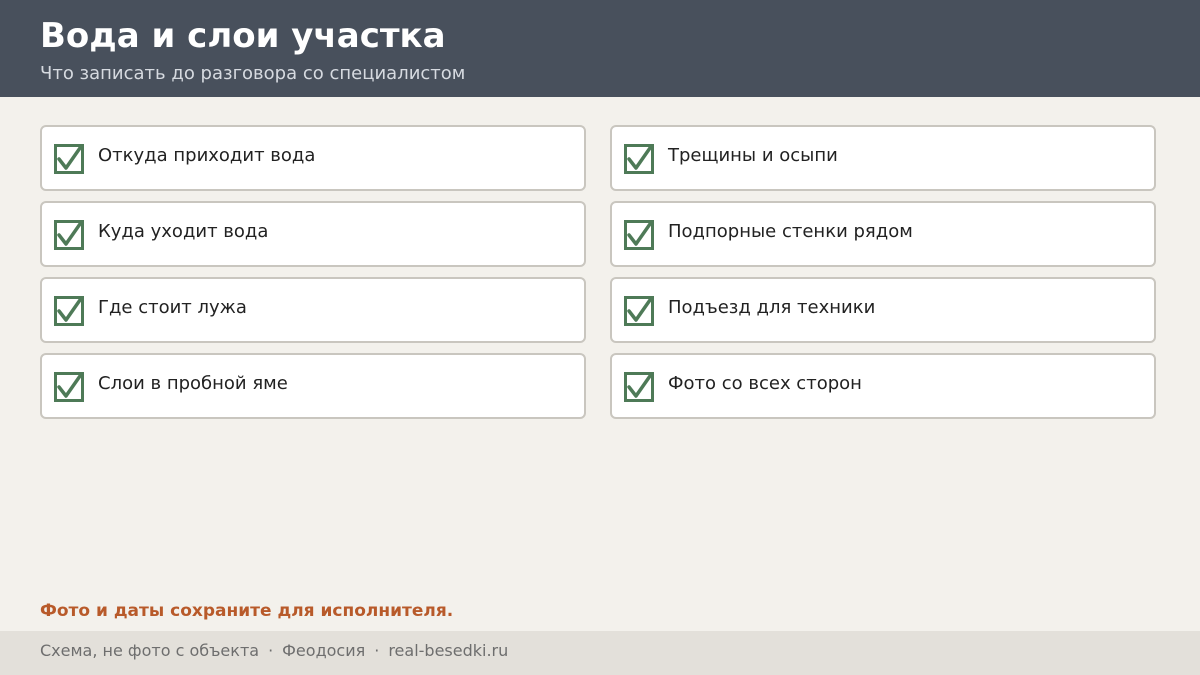 This screenshot has width=1200, height=675. Describe the element at coordinates (772, 307) in the screenshot. I see `checklist-item-label: Подъезд для техники` at that location.